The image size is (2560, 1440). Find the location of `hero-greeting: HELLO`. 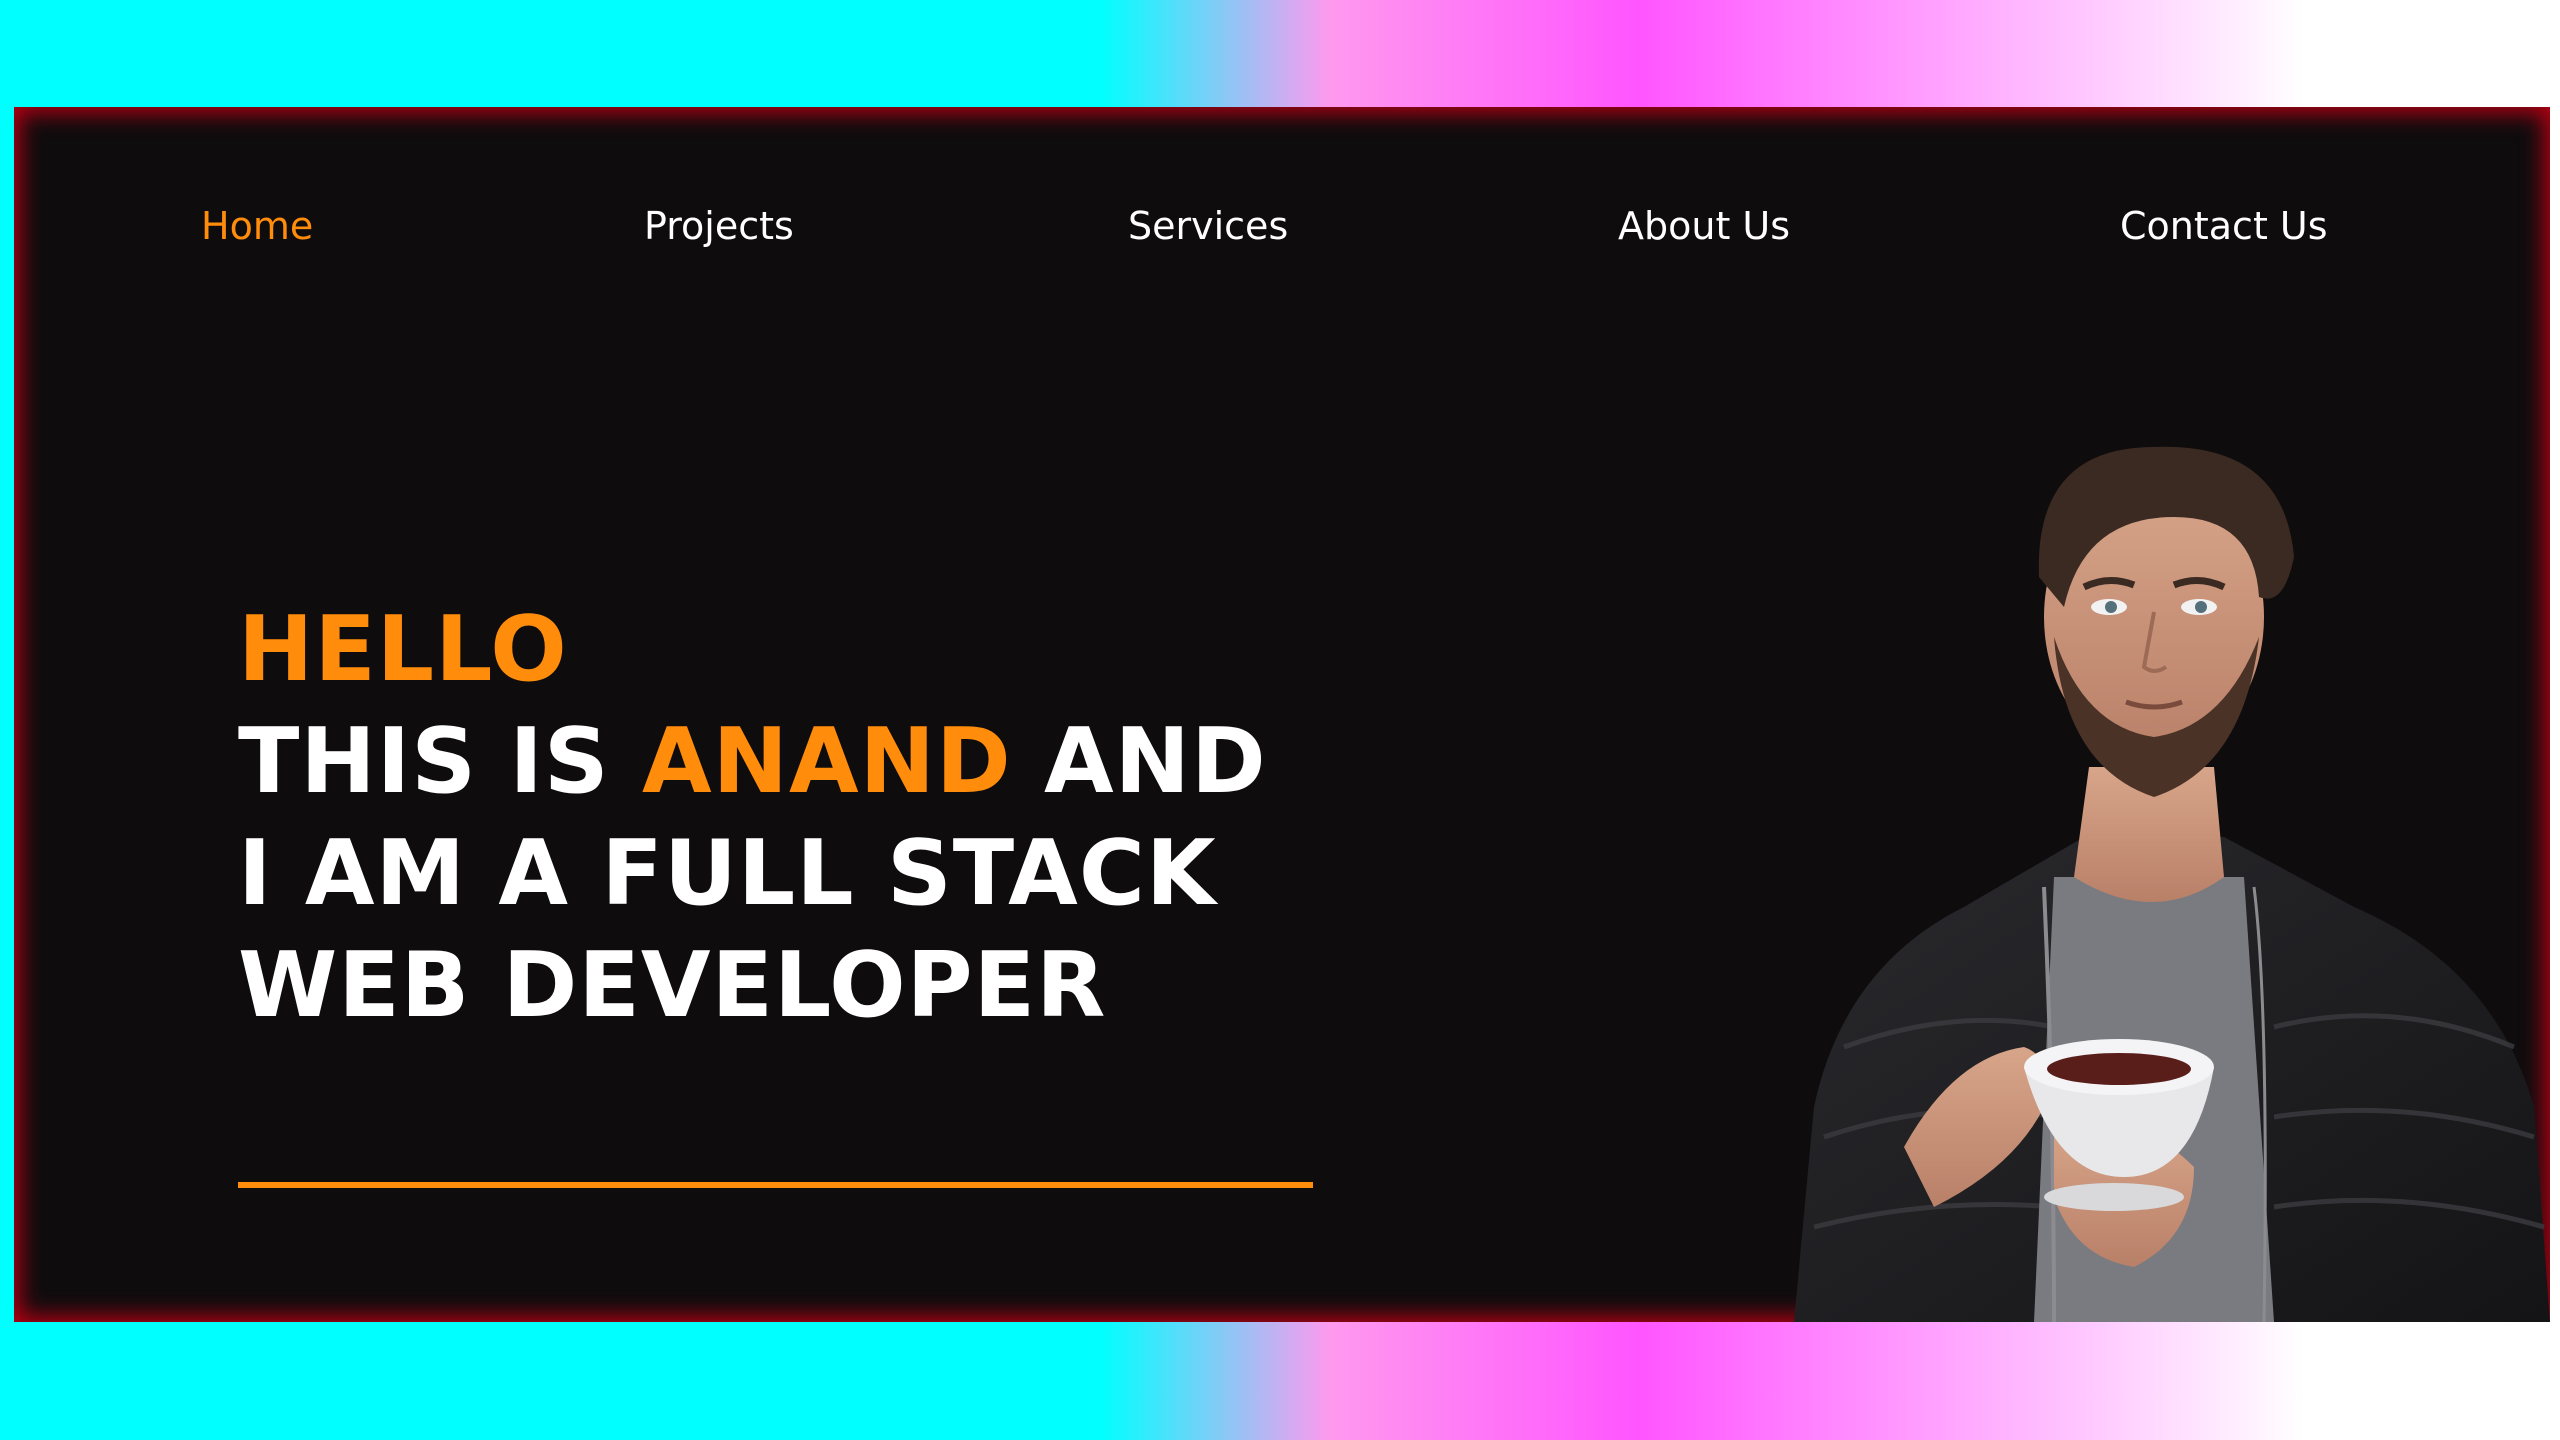

hero-greeting: HELLO is located at coordinates (403, 649).